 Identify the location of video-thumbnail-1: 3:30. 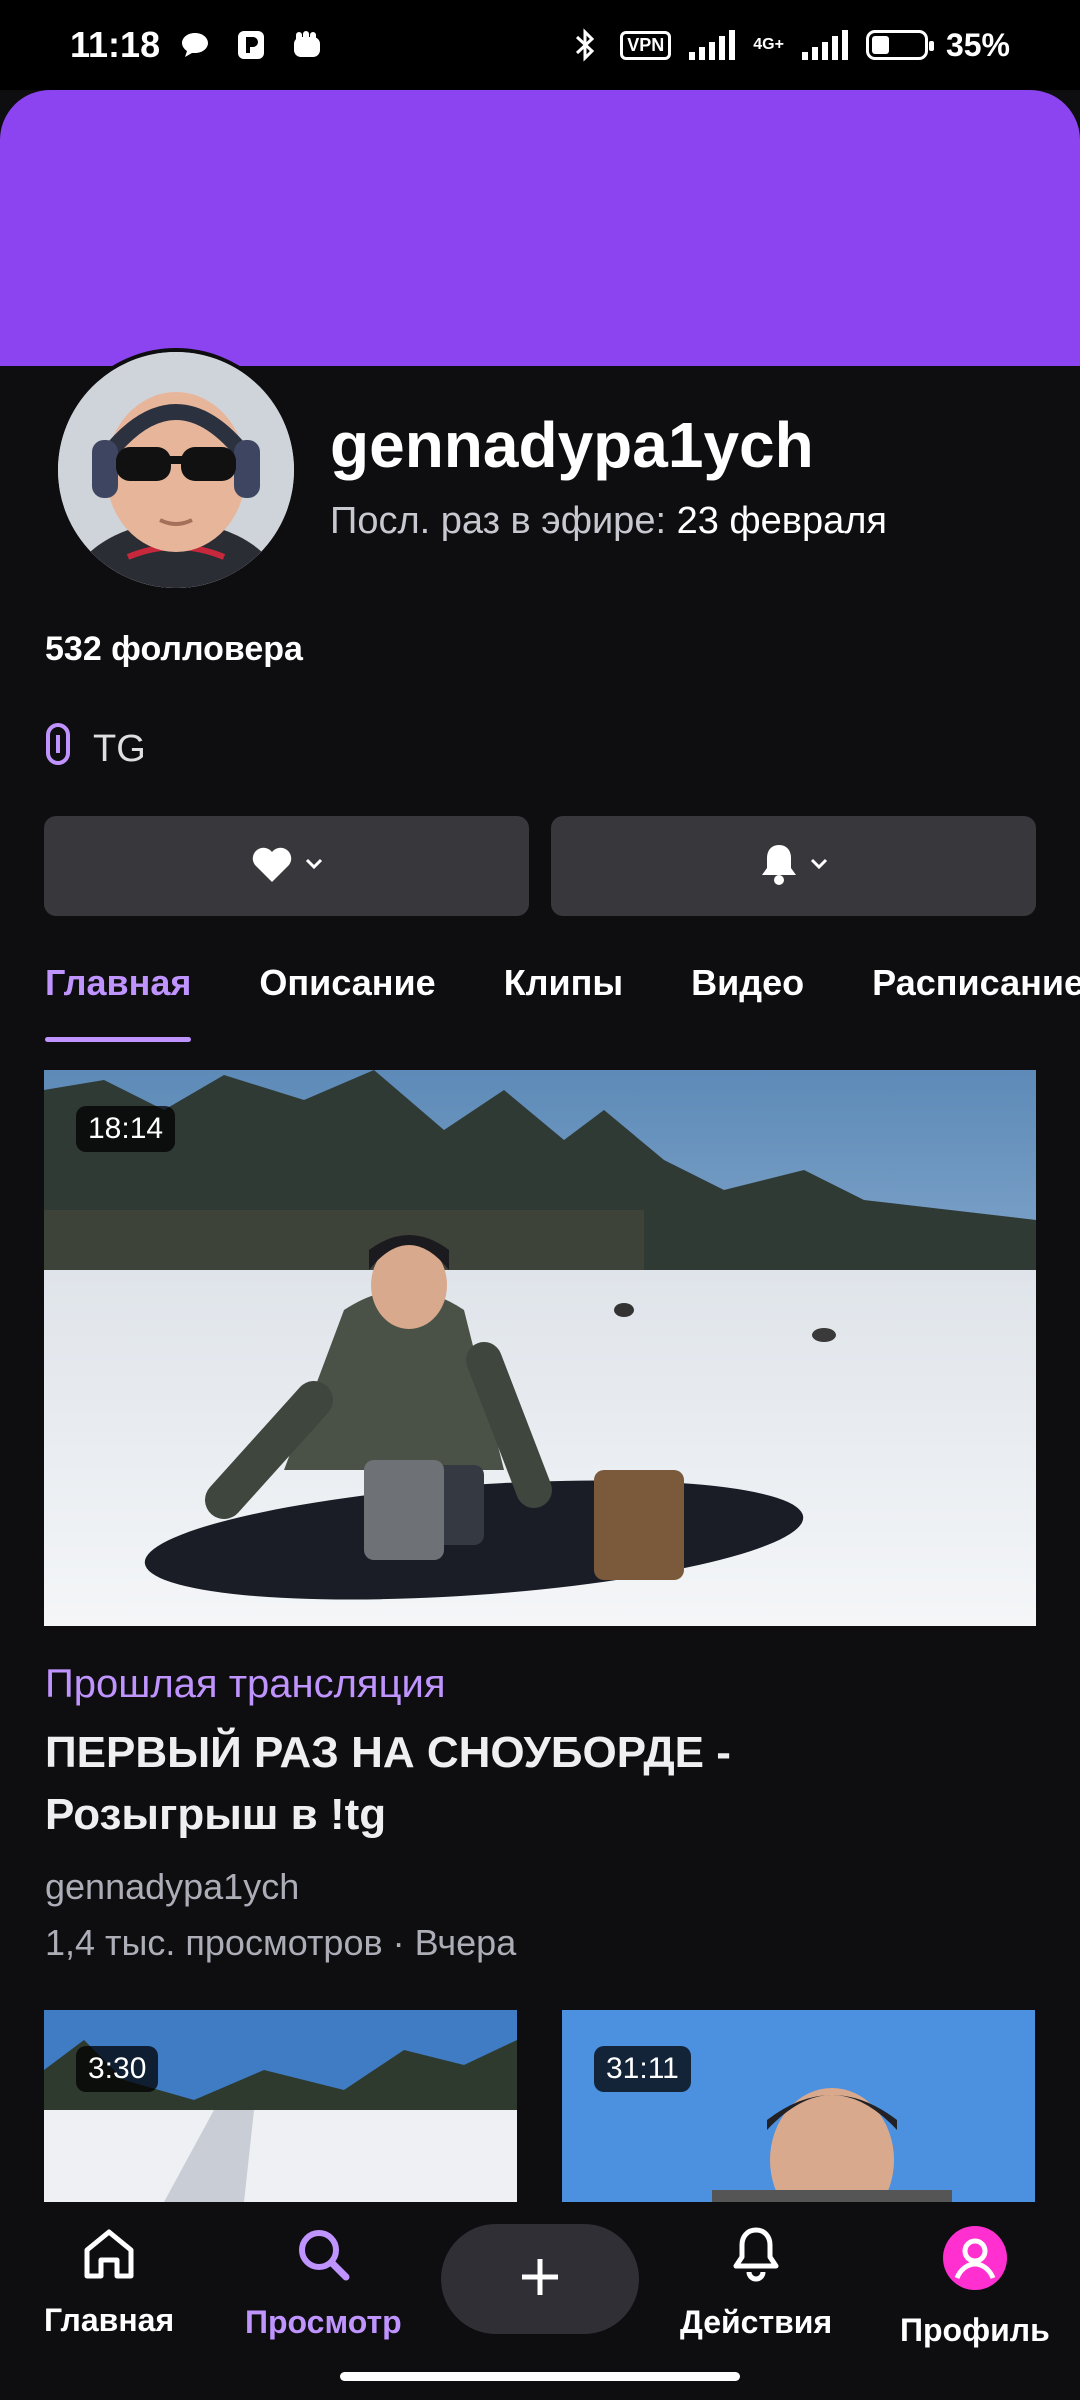
(280, 2106).